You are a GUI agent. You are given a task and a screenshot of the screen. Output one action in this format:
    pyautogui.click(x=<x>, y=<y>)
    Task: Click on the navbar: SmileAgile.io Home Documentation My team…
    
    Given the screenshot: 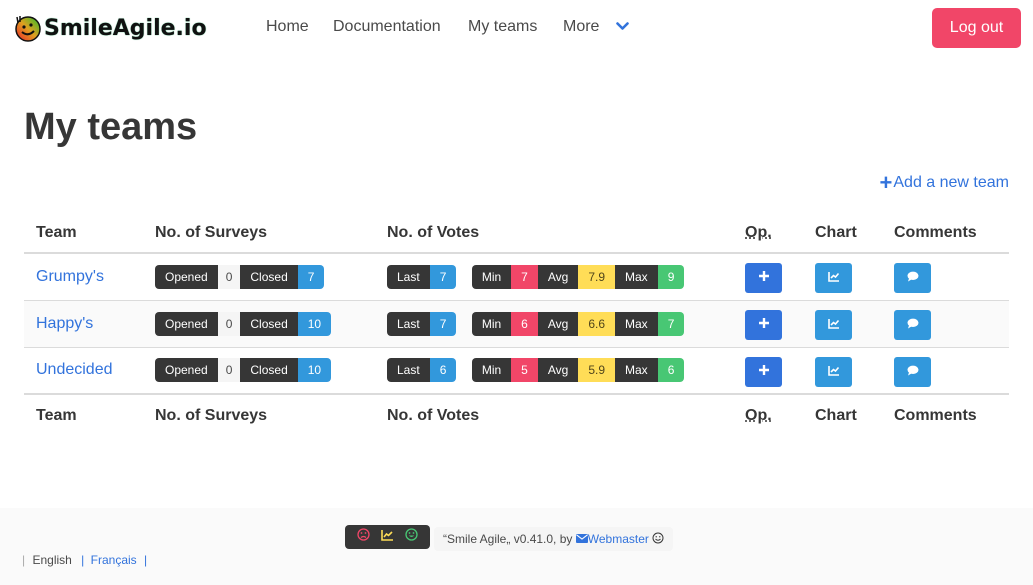 What is the action you would take?
    pyautogui.click(x=516, y=28)
    